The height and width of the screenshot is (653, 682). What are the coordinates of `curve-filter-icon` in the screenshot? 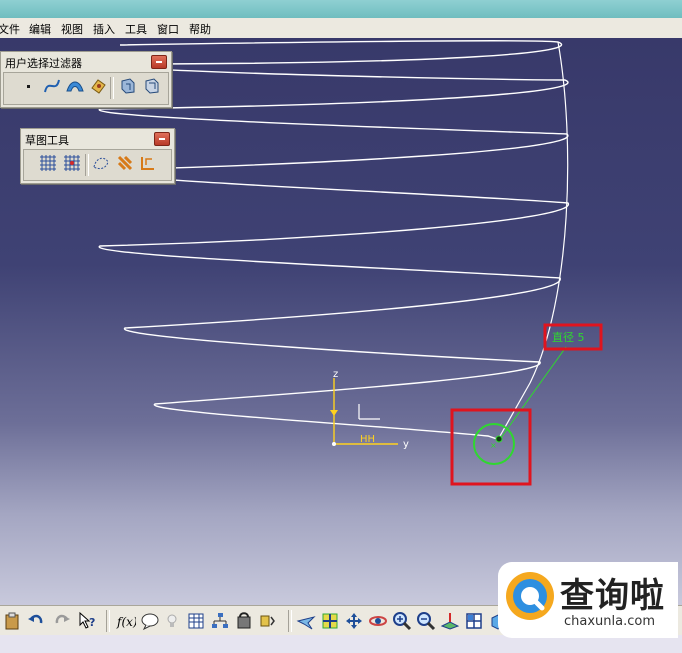 It's located at (52, 86).